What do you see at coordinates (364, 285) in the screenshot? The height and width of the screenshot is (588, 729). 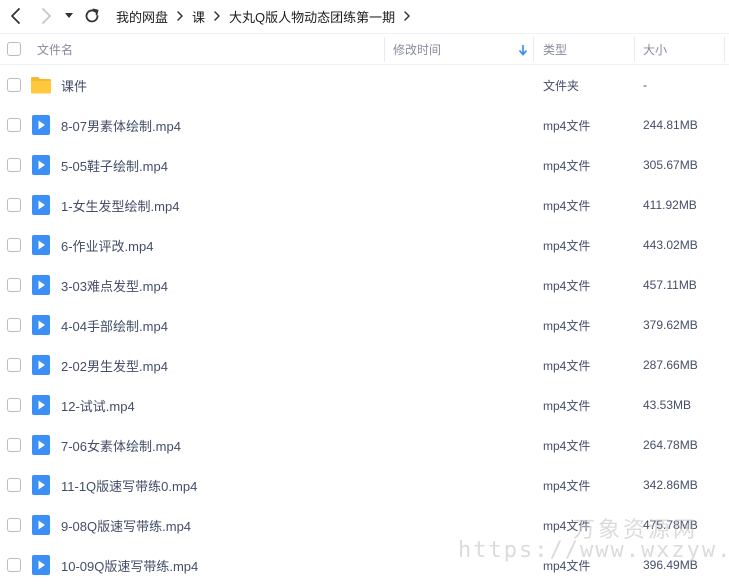 I see `file-row: 3-03难点发型.mp4 mp4文件 457.11MB` at bounding box center [364, 285].